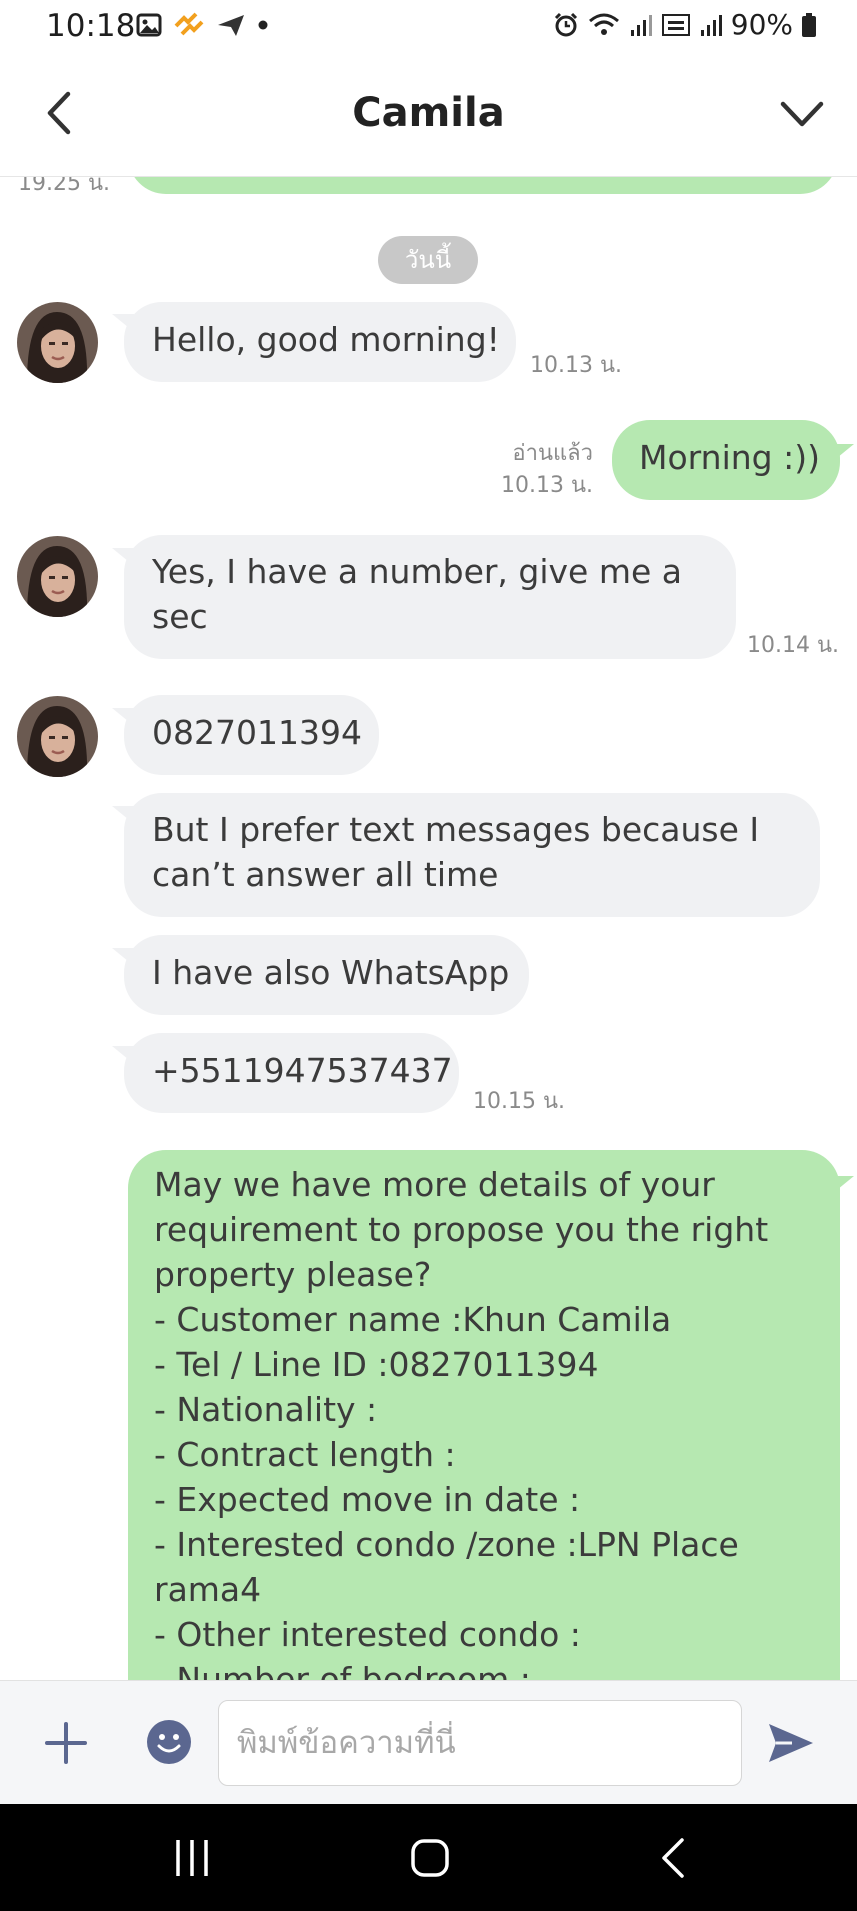  I want to click on chat-title: Camila, so click(428, 113).